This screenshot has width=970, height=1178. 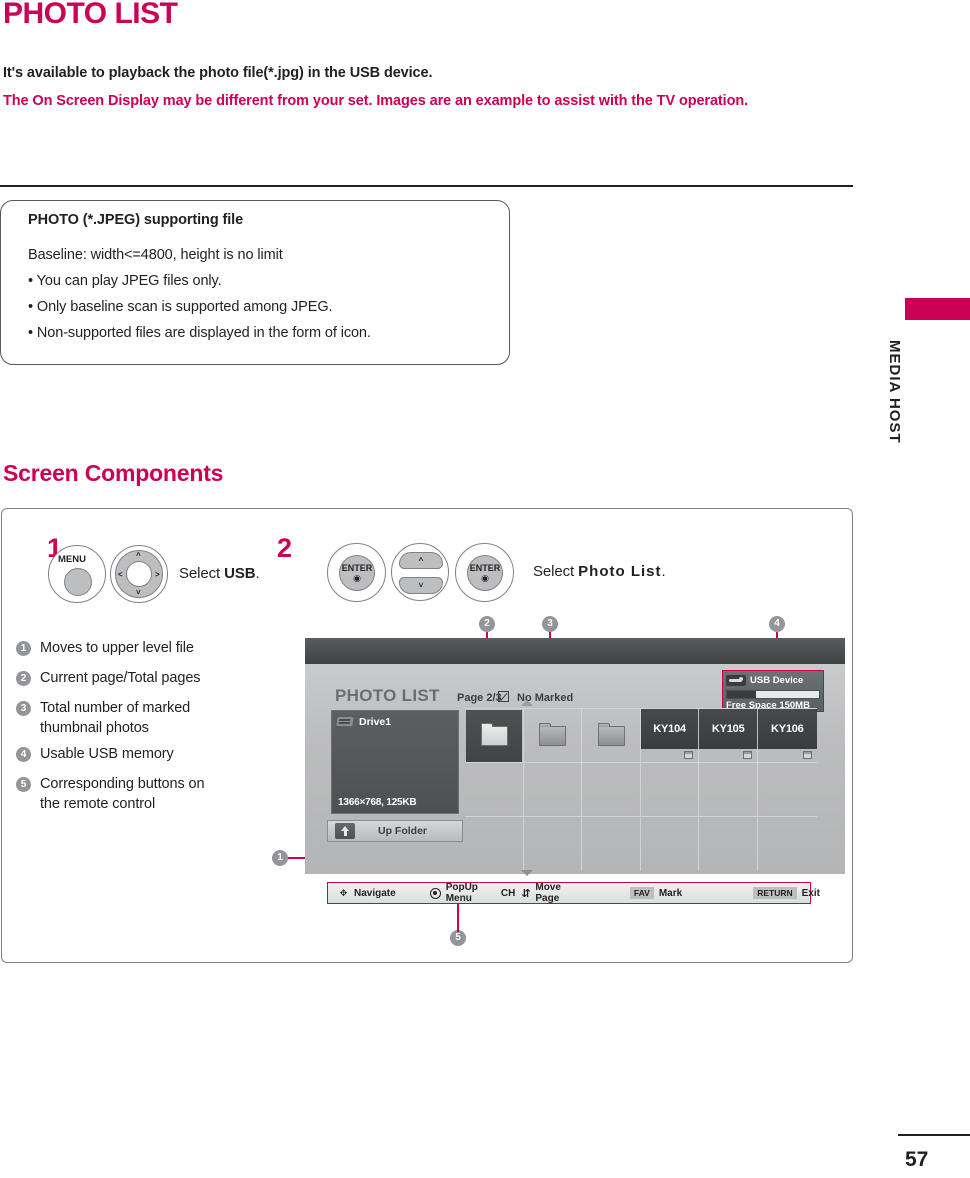 What do you see at coordinates (641, 893) in the screenshot?
I see `fav-key-icon: FAV` at bounding box center [641, 893].